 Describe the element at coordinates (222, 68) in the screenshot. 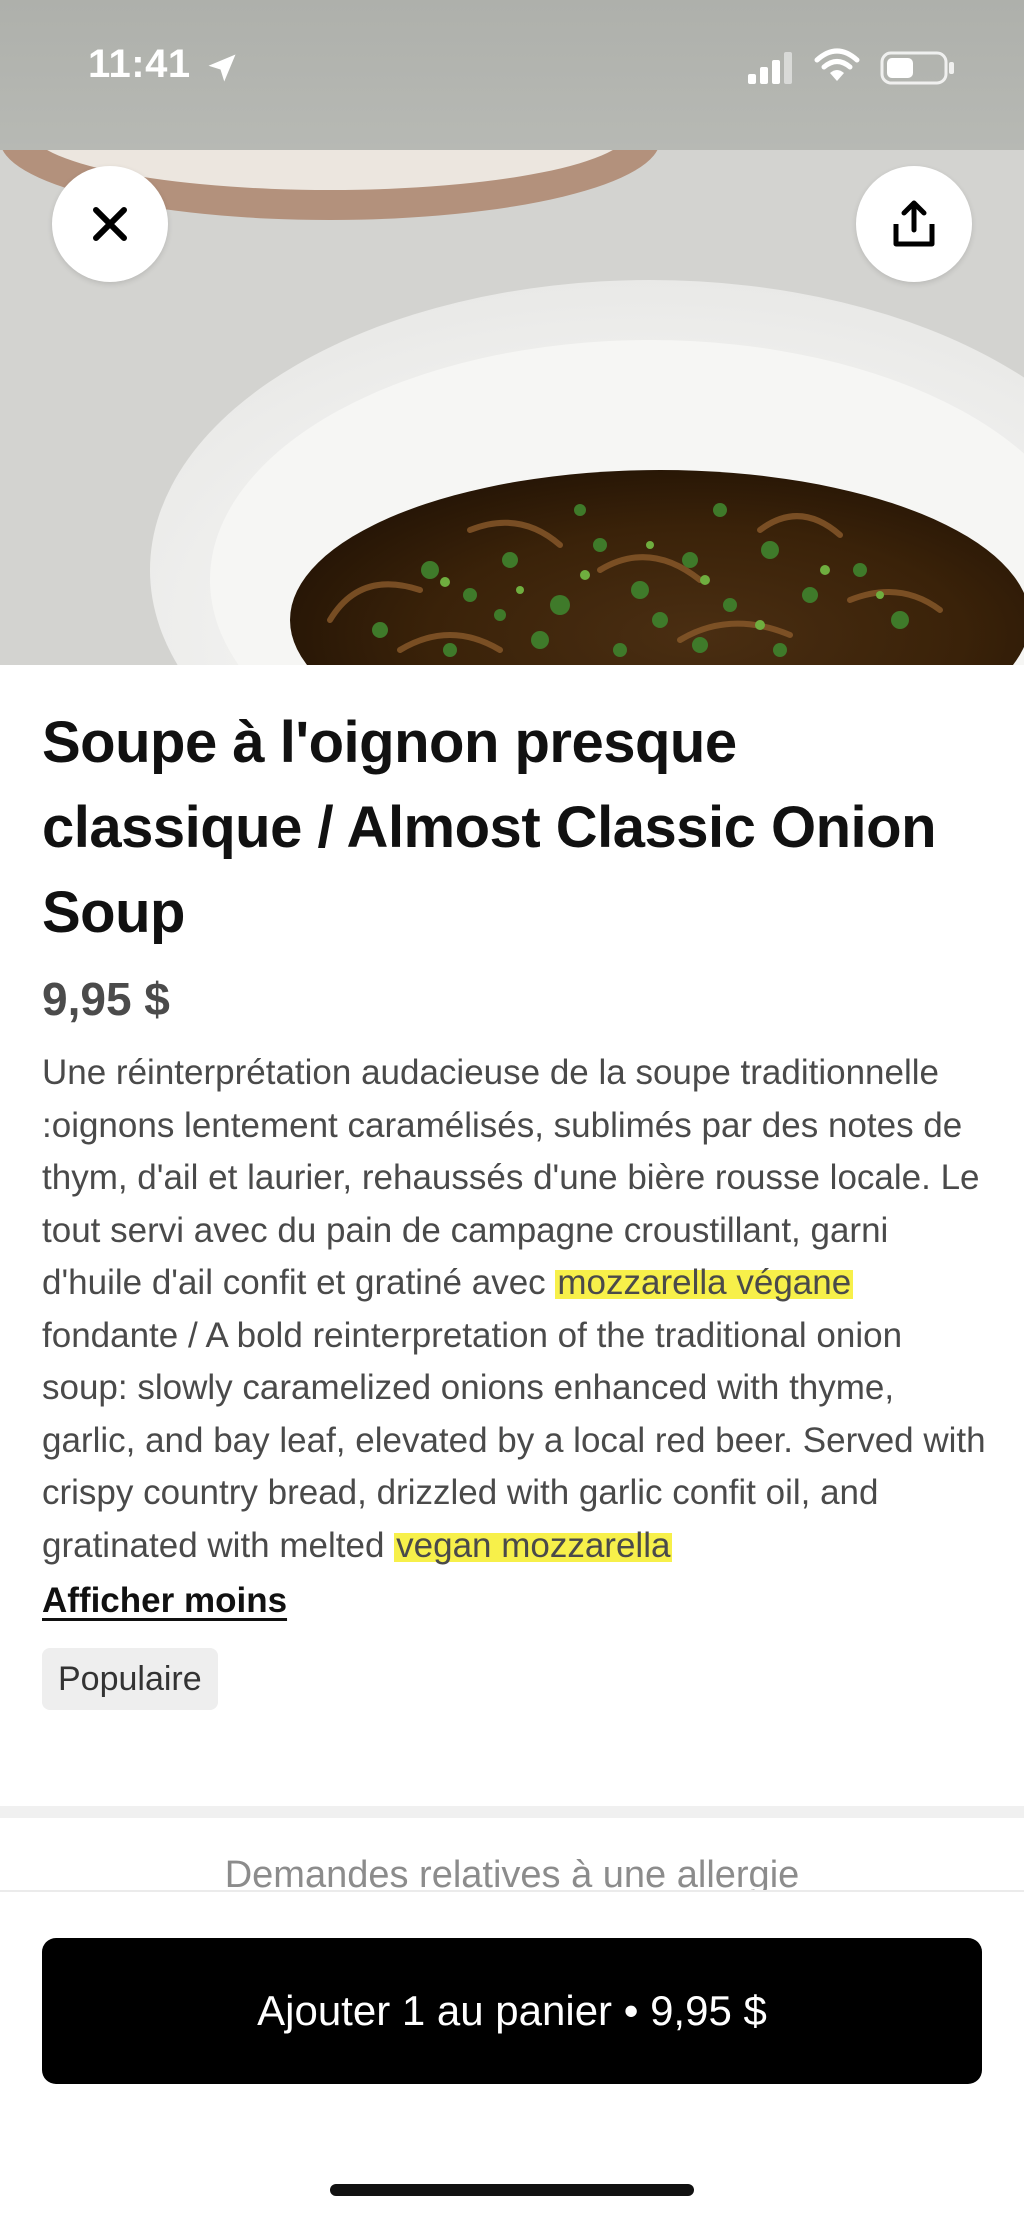

I see `location-arrow-icon` at that location.